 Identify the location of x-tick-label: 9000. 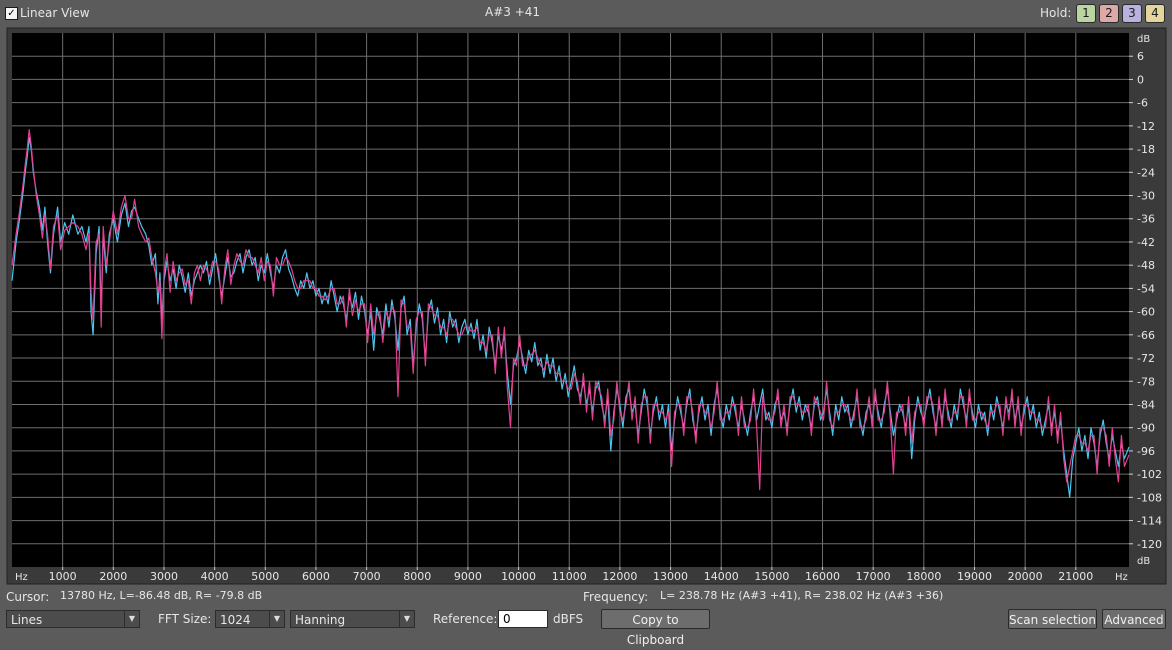
(468, 576).